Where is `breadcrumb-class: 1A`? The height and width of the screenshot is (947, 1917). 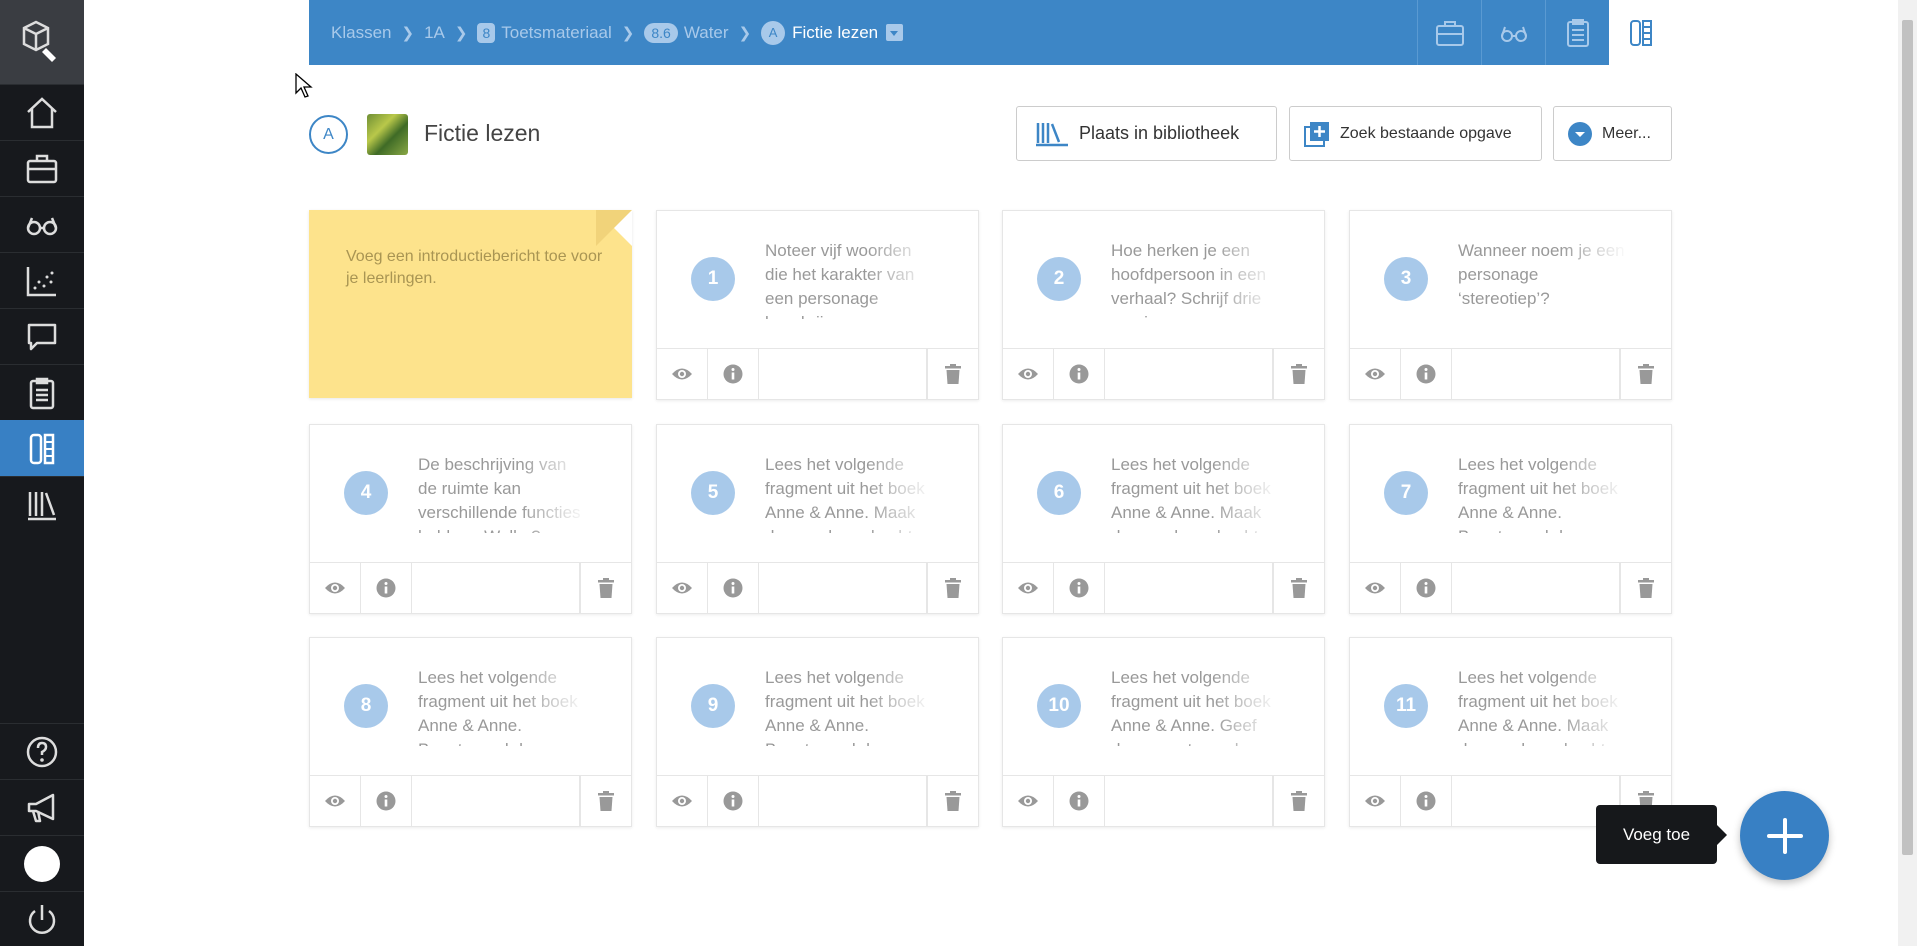
breadcrumb-class: 1A is located at coordinates (434, 33).